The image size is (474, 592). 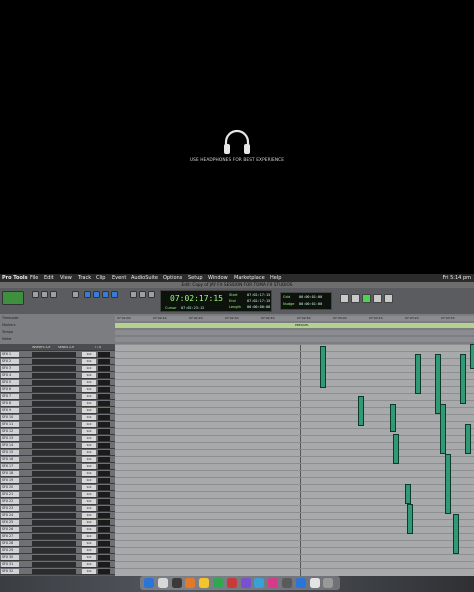 I want to click on track-name: SFX 29, so click(x=10, y=550).